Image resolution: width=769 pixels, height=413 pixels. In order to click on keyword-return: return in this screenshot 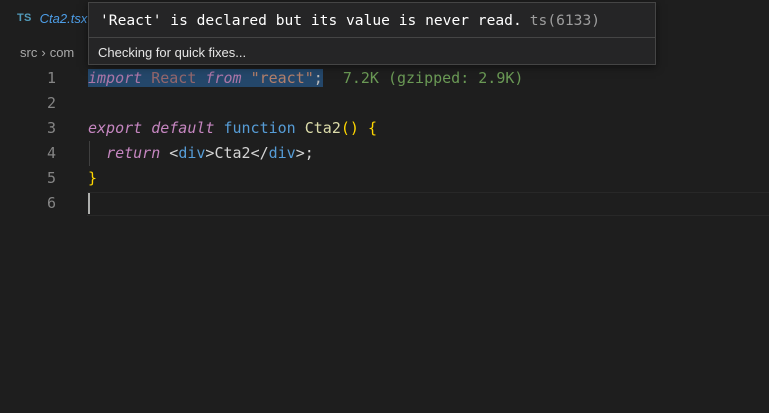, I will do `click(133, 153)`.